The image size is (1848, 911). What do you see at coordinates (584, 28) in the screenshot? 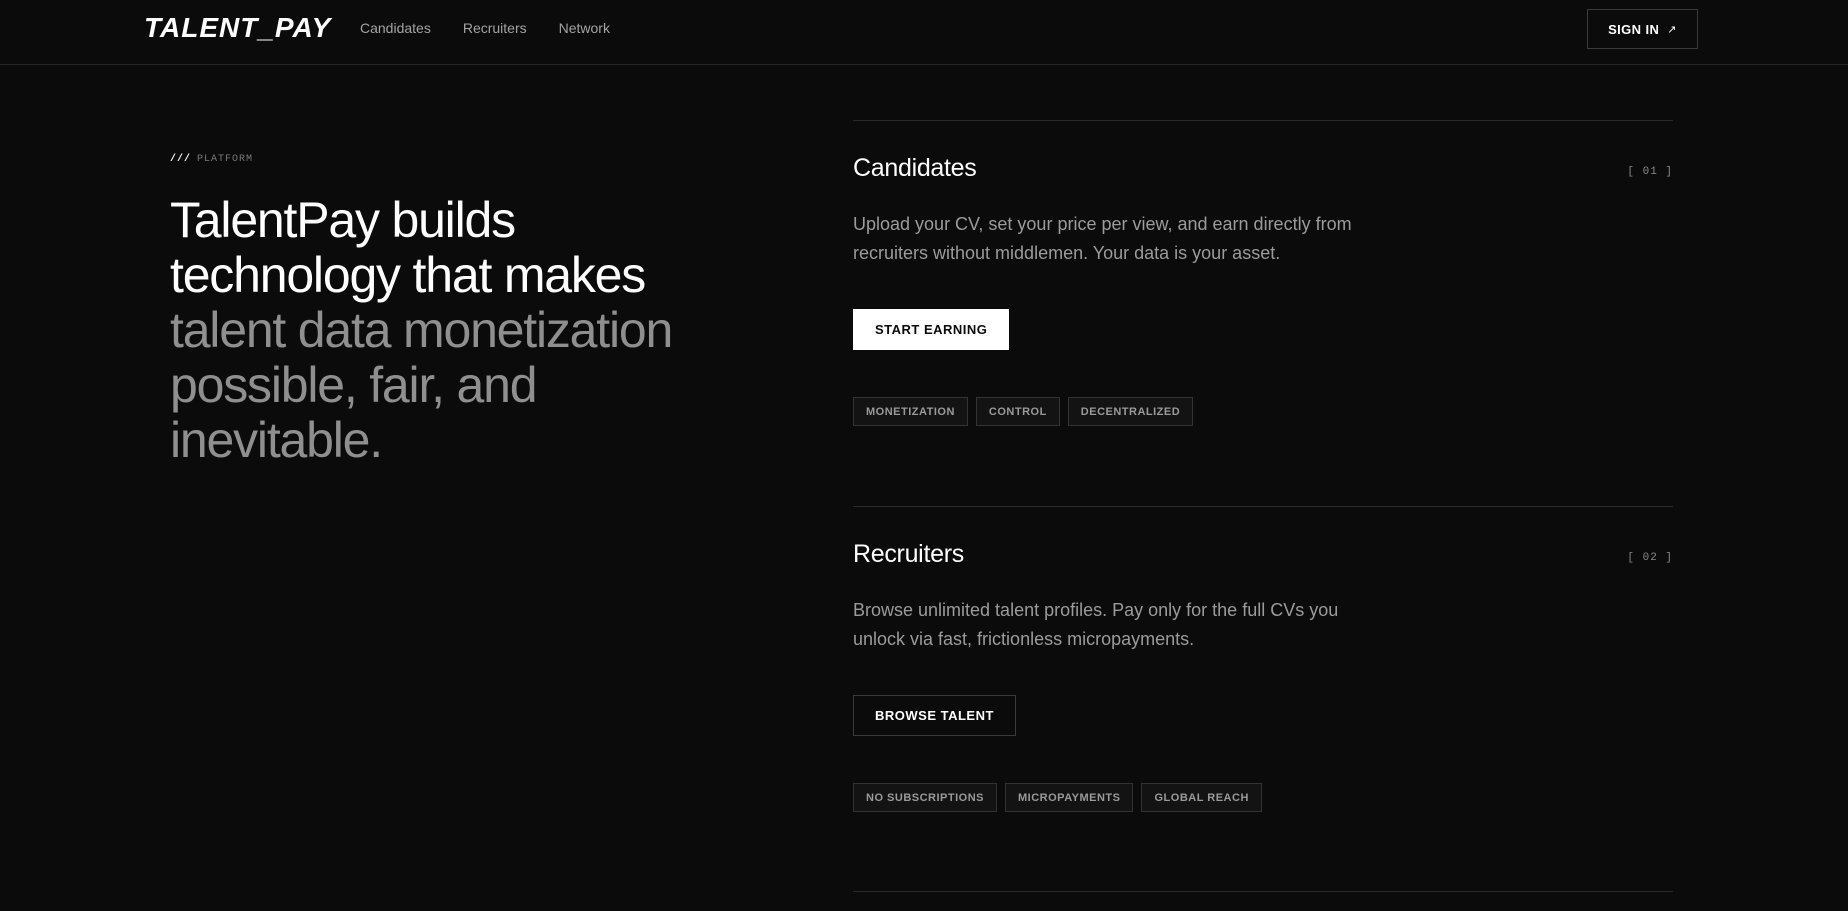
I see `nav-link-network: Network` at bounding box center [584, 28].